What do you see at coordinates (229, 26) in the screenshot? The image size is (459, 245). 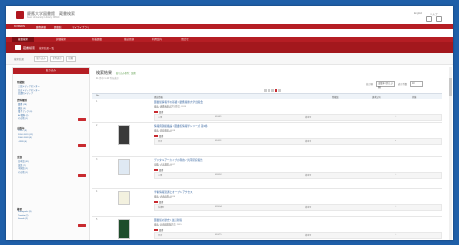 I see `utility-bar: KOSMOS 慶應義塾 図書館 マイライブラリ` at bounding box center [229, 26].